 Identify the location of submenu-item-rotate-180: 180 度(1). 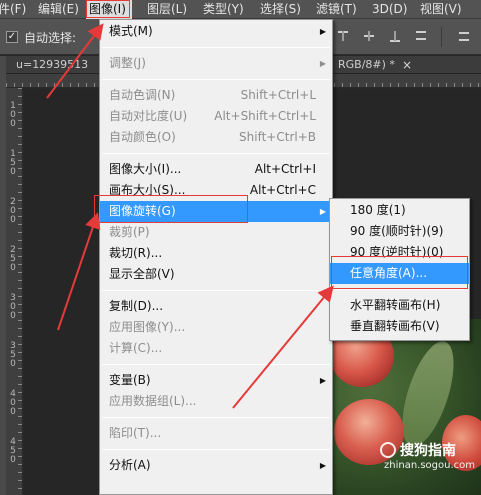
(399, 210).